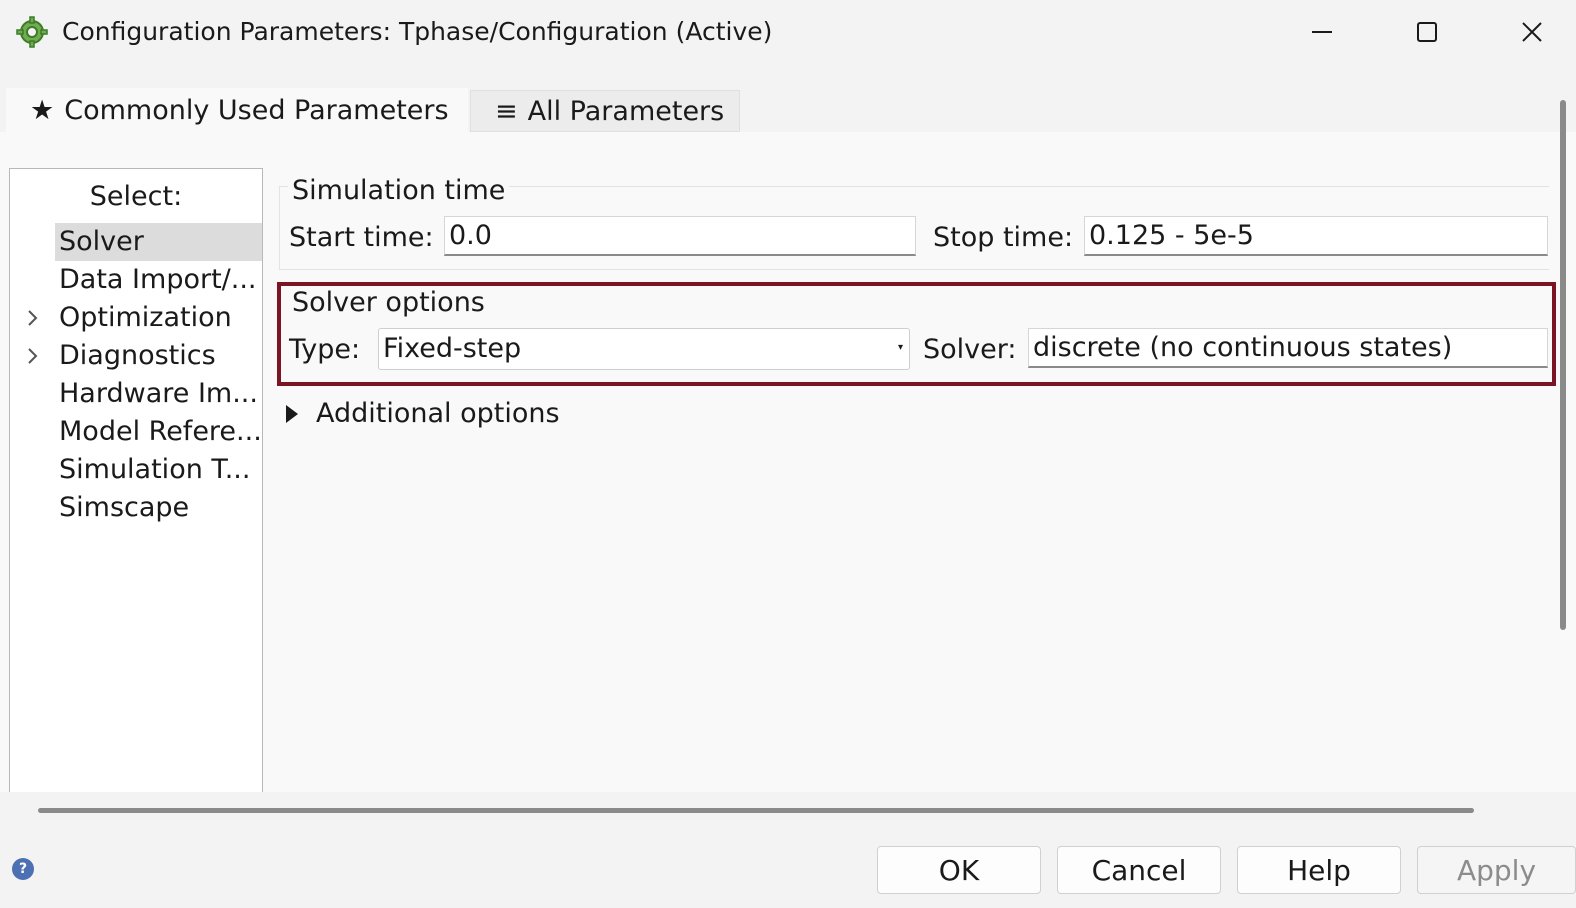  What do you see at coordinates (158, 508) in the screenshot?
I see `tree-item-simscape: Simscape` at bounding box center [158, 508].